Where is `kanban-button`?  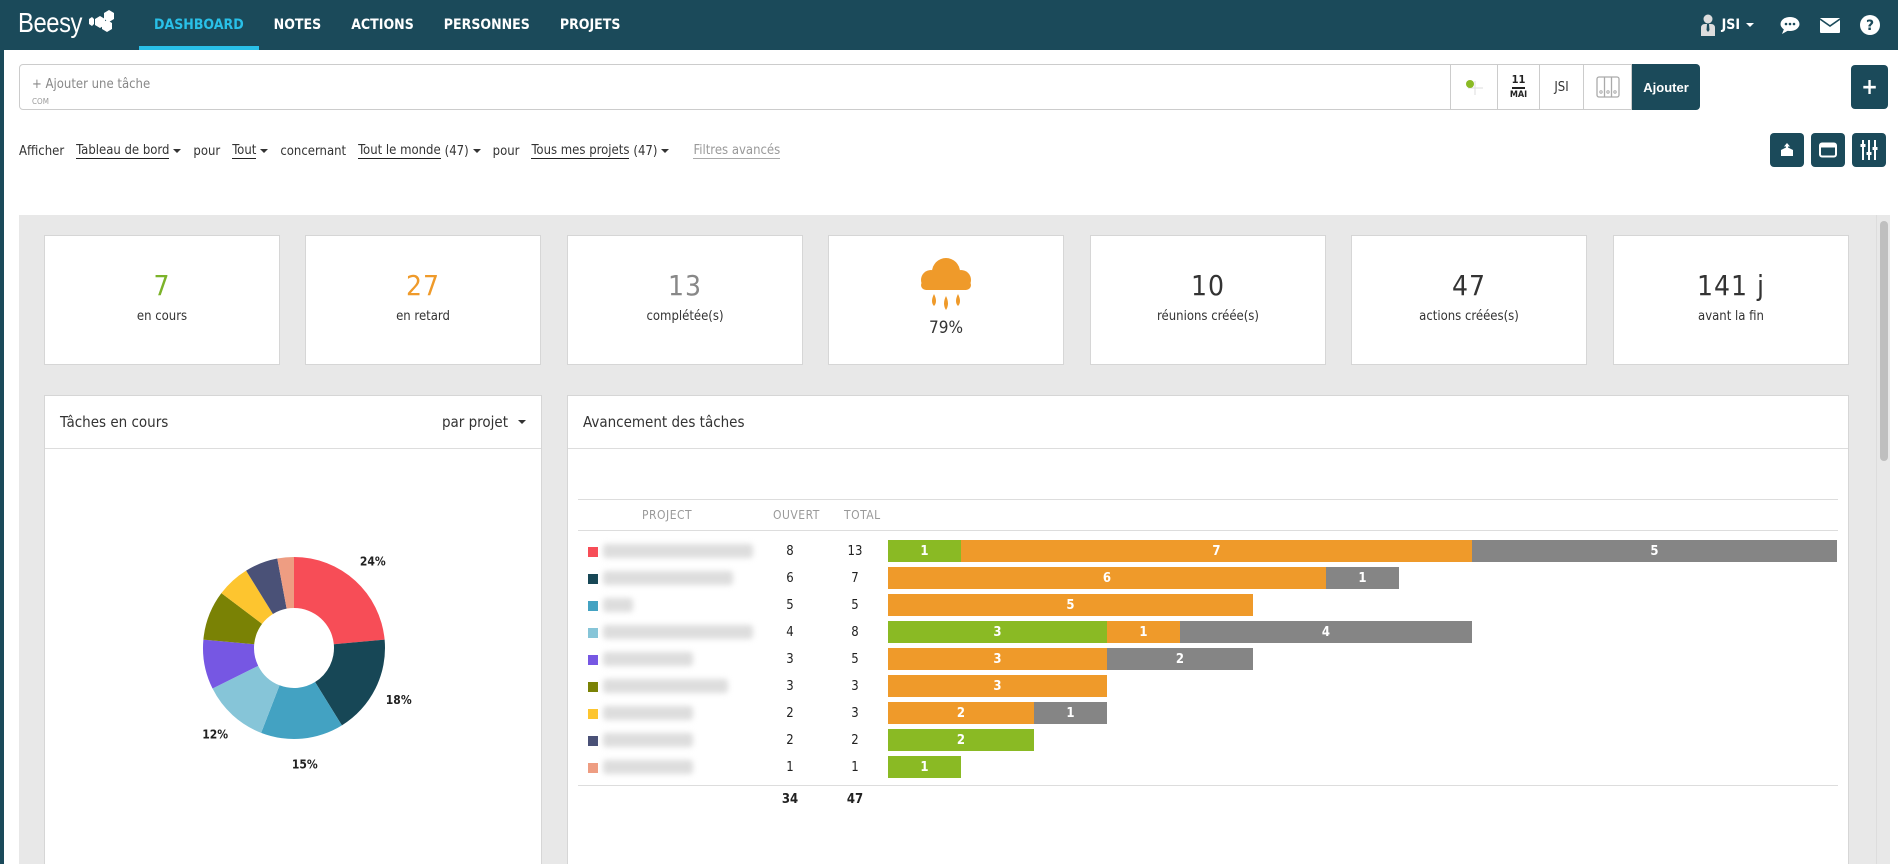
kanban-button is located at coordinates (1608, 87).